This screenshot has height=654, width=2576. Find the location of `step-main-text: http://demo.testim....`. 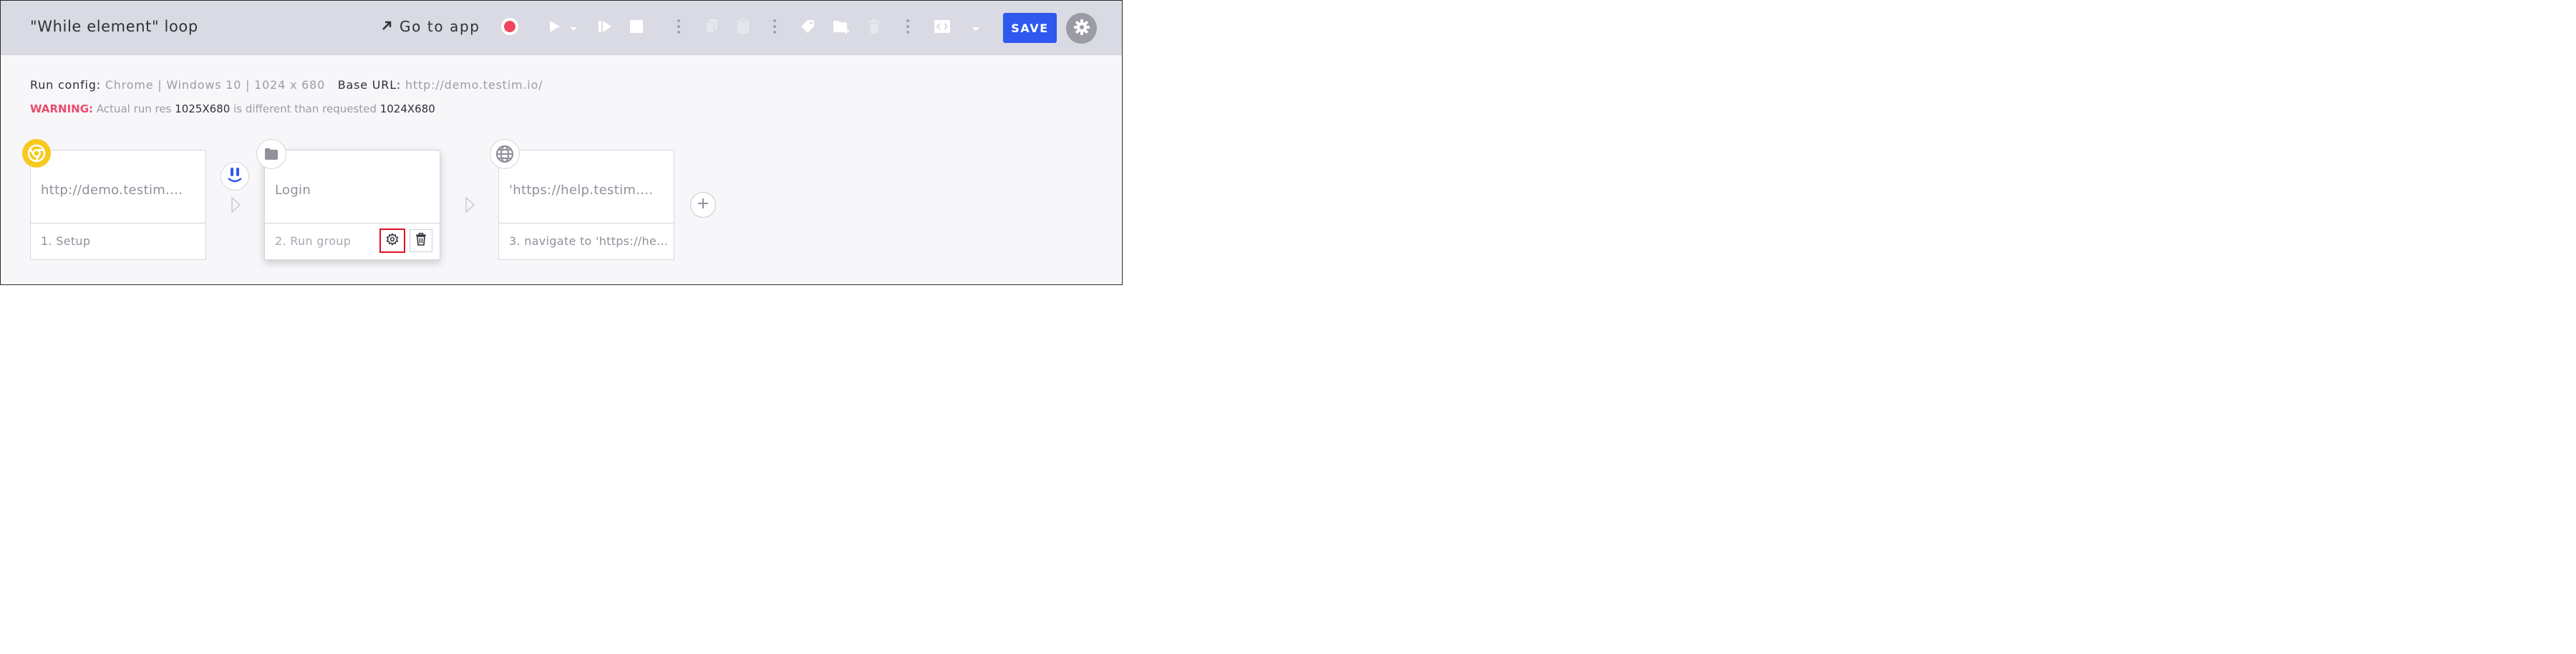

step-main-text: http://demo.testim.... is located at coordinates (112, 190).